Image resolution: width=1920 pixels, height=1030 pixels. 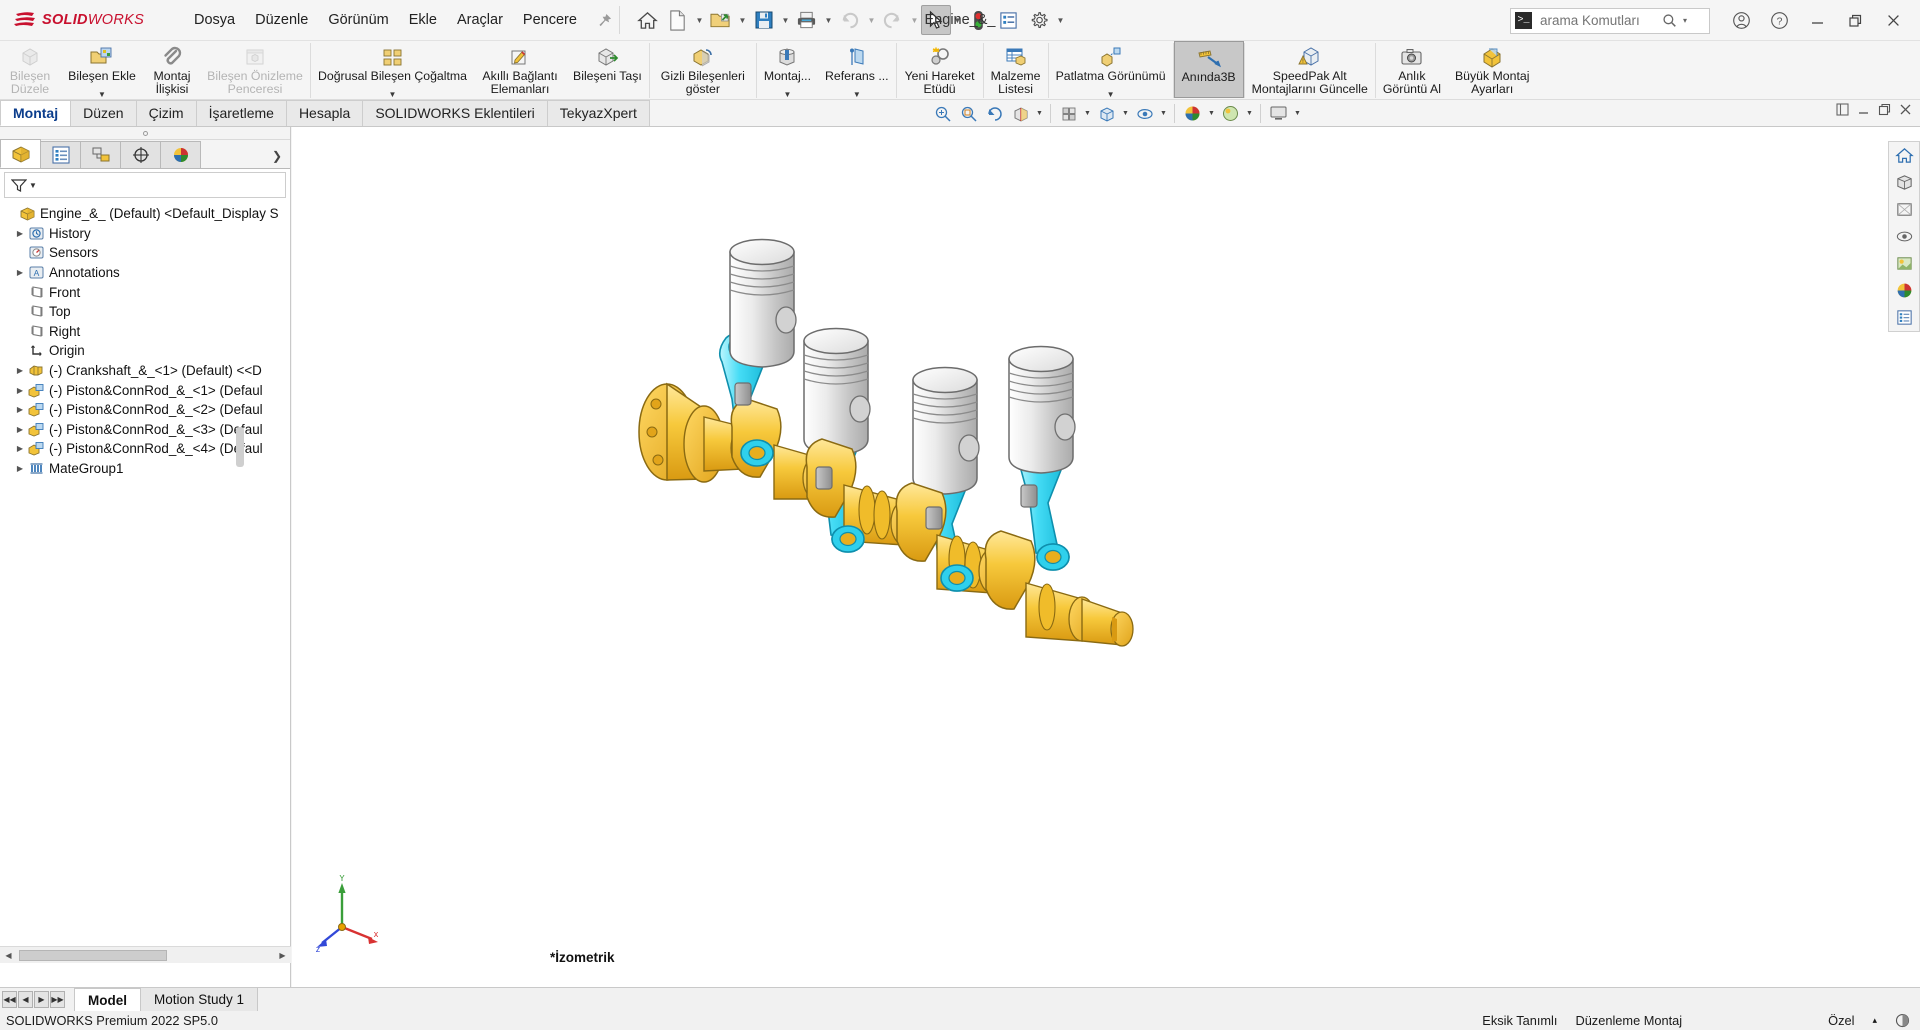 I want to click on view-settings-icon, so click(x=1278, y=113).